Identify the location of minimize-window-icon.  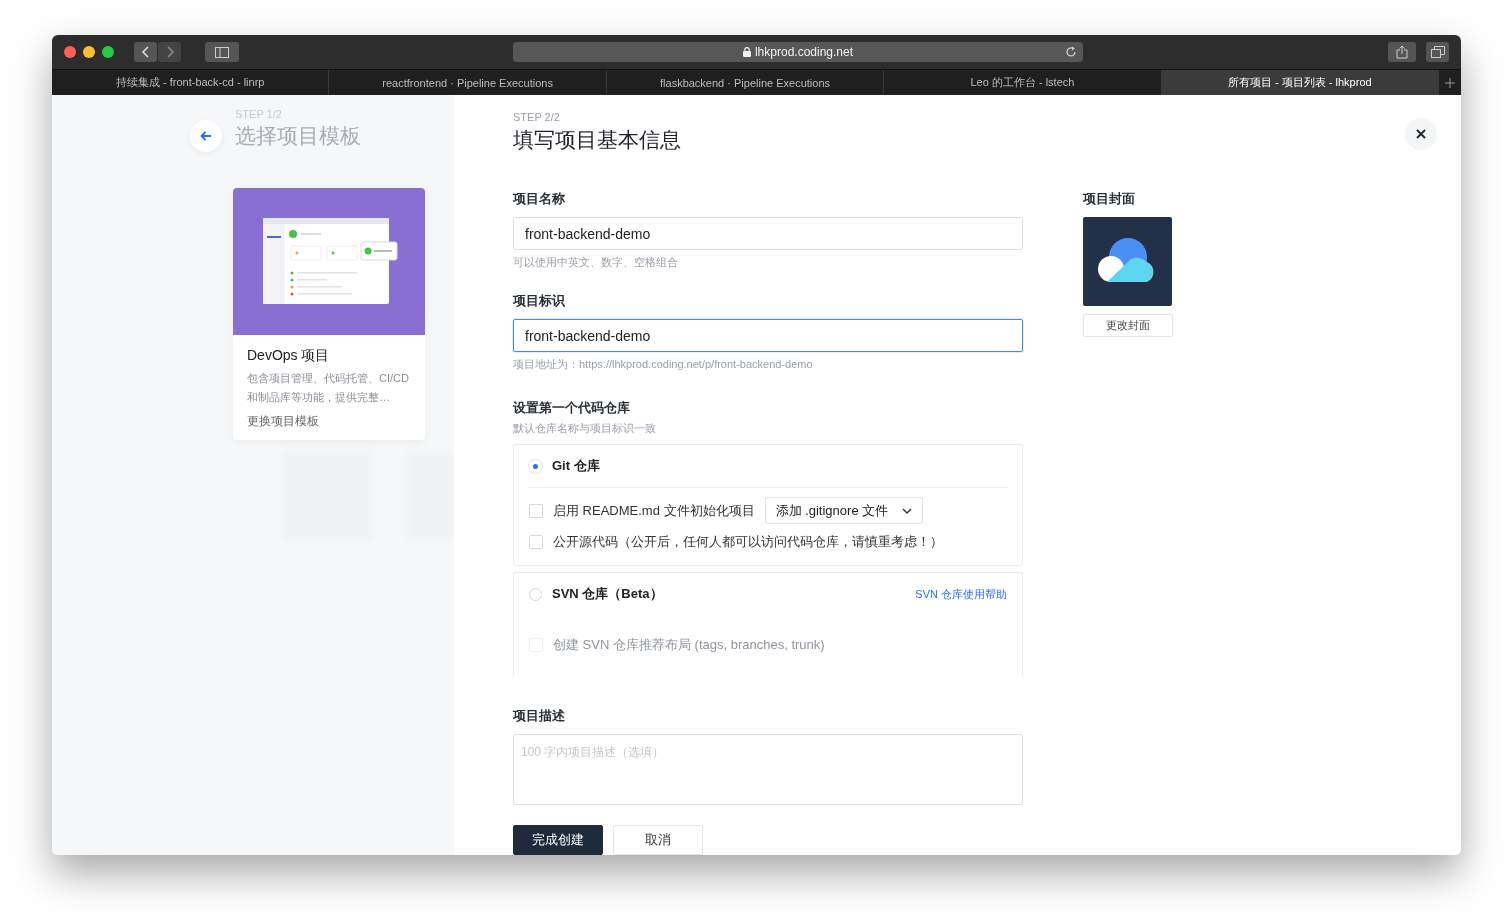
(89, 52).